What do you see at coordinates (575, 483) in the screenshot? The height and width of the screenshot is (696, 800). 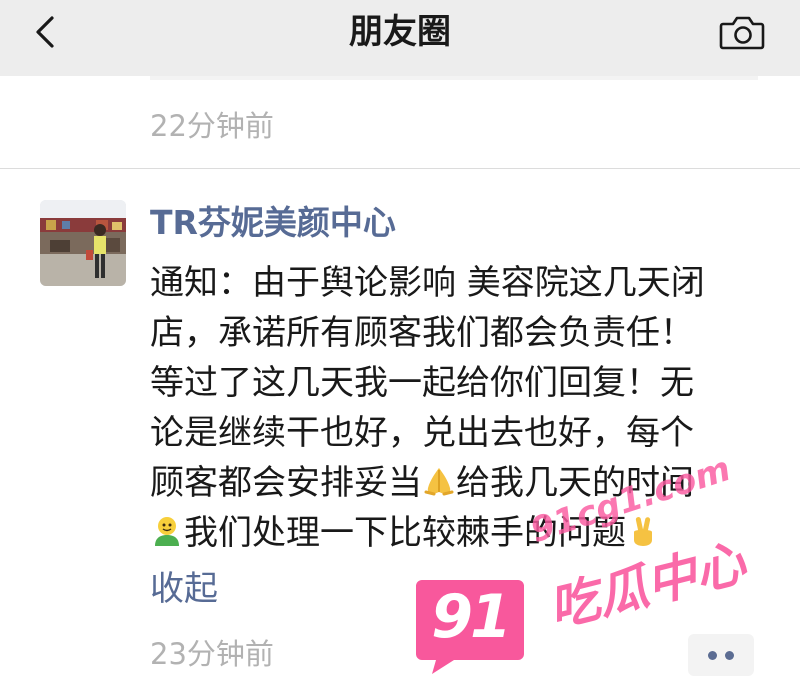 I see `post-line-5-end: 给我几天的时间` at bounding box center [575, 483].